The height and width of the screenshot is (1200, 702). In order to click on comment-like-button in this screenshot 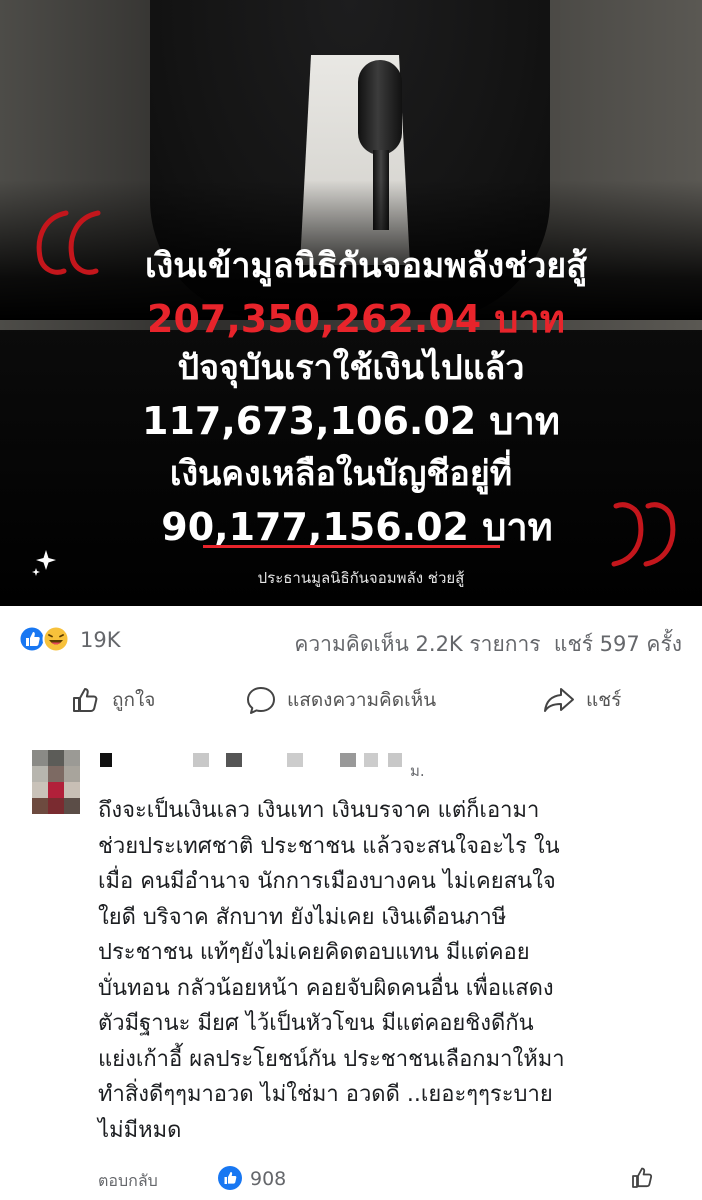, I will do `click(643, 1178)`.